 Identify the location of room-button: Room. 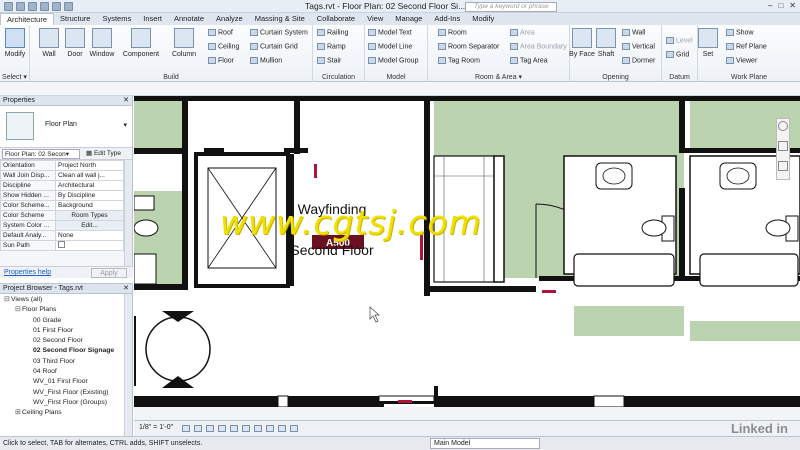
(452, 32).